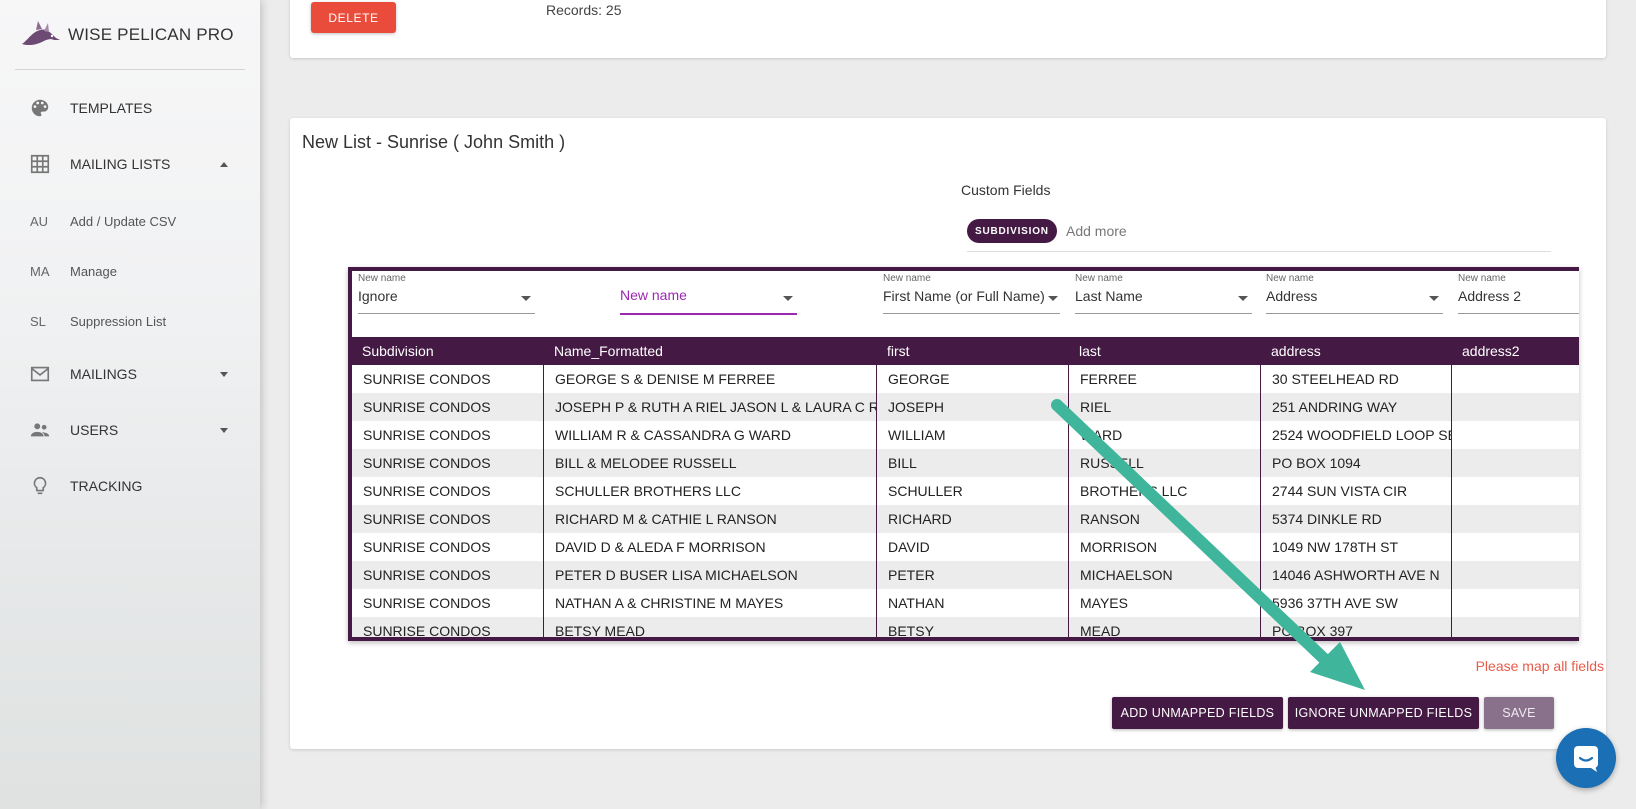  I want to click on sidebar-item-label: TEMPLATES, so click(111, 108).